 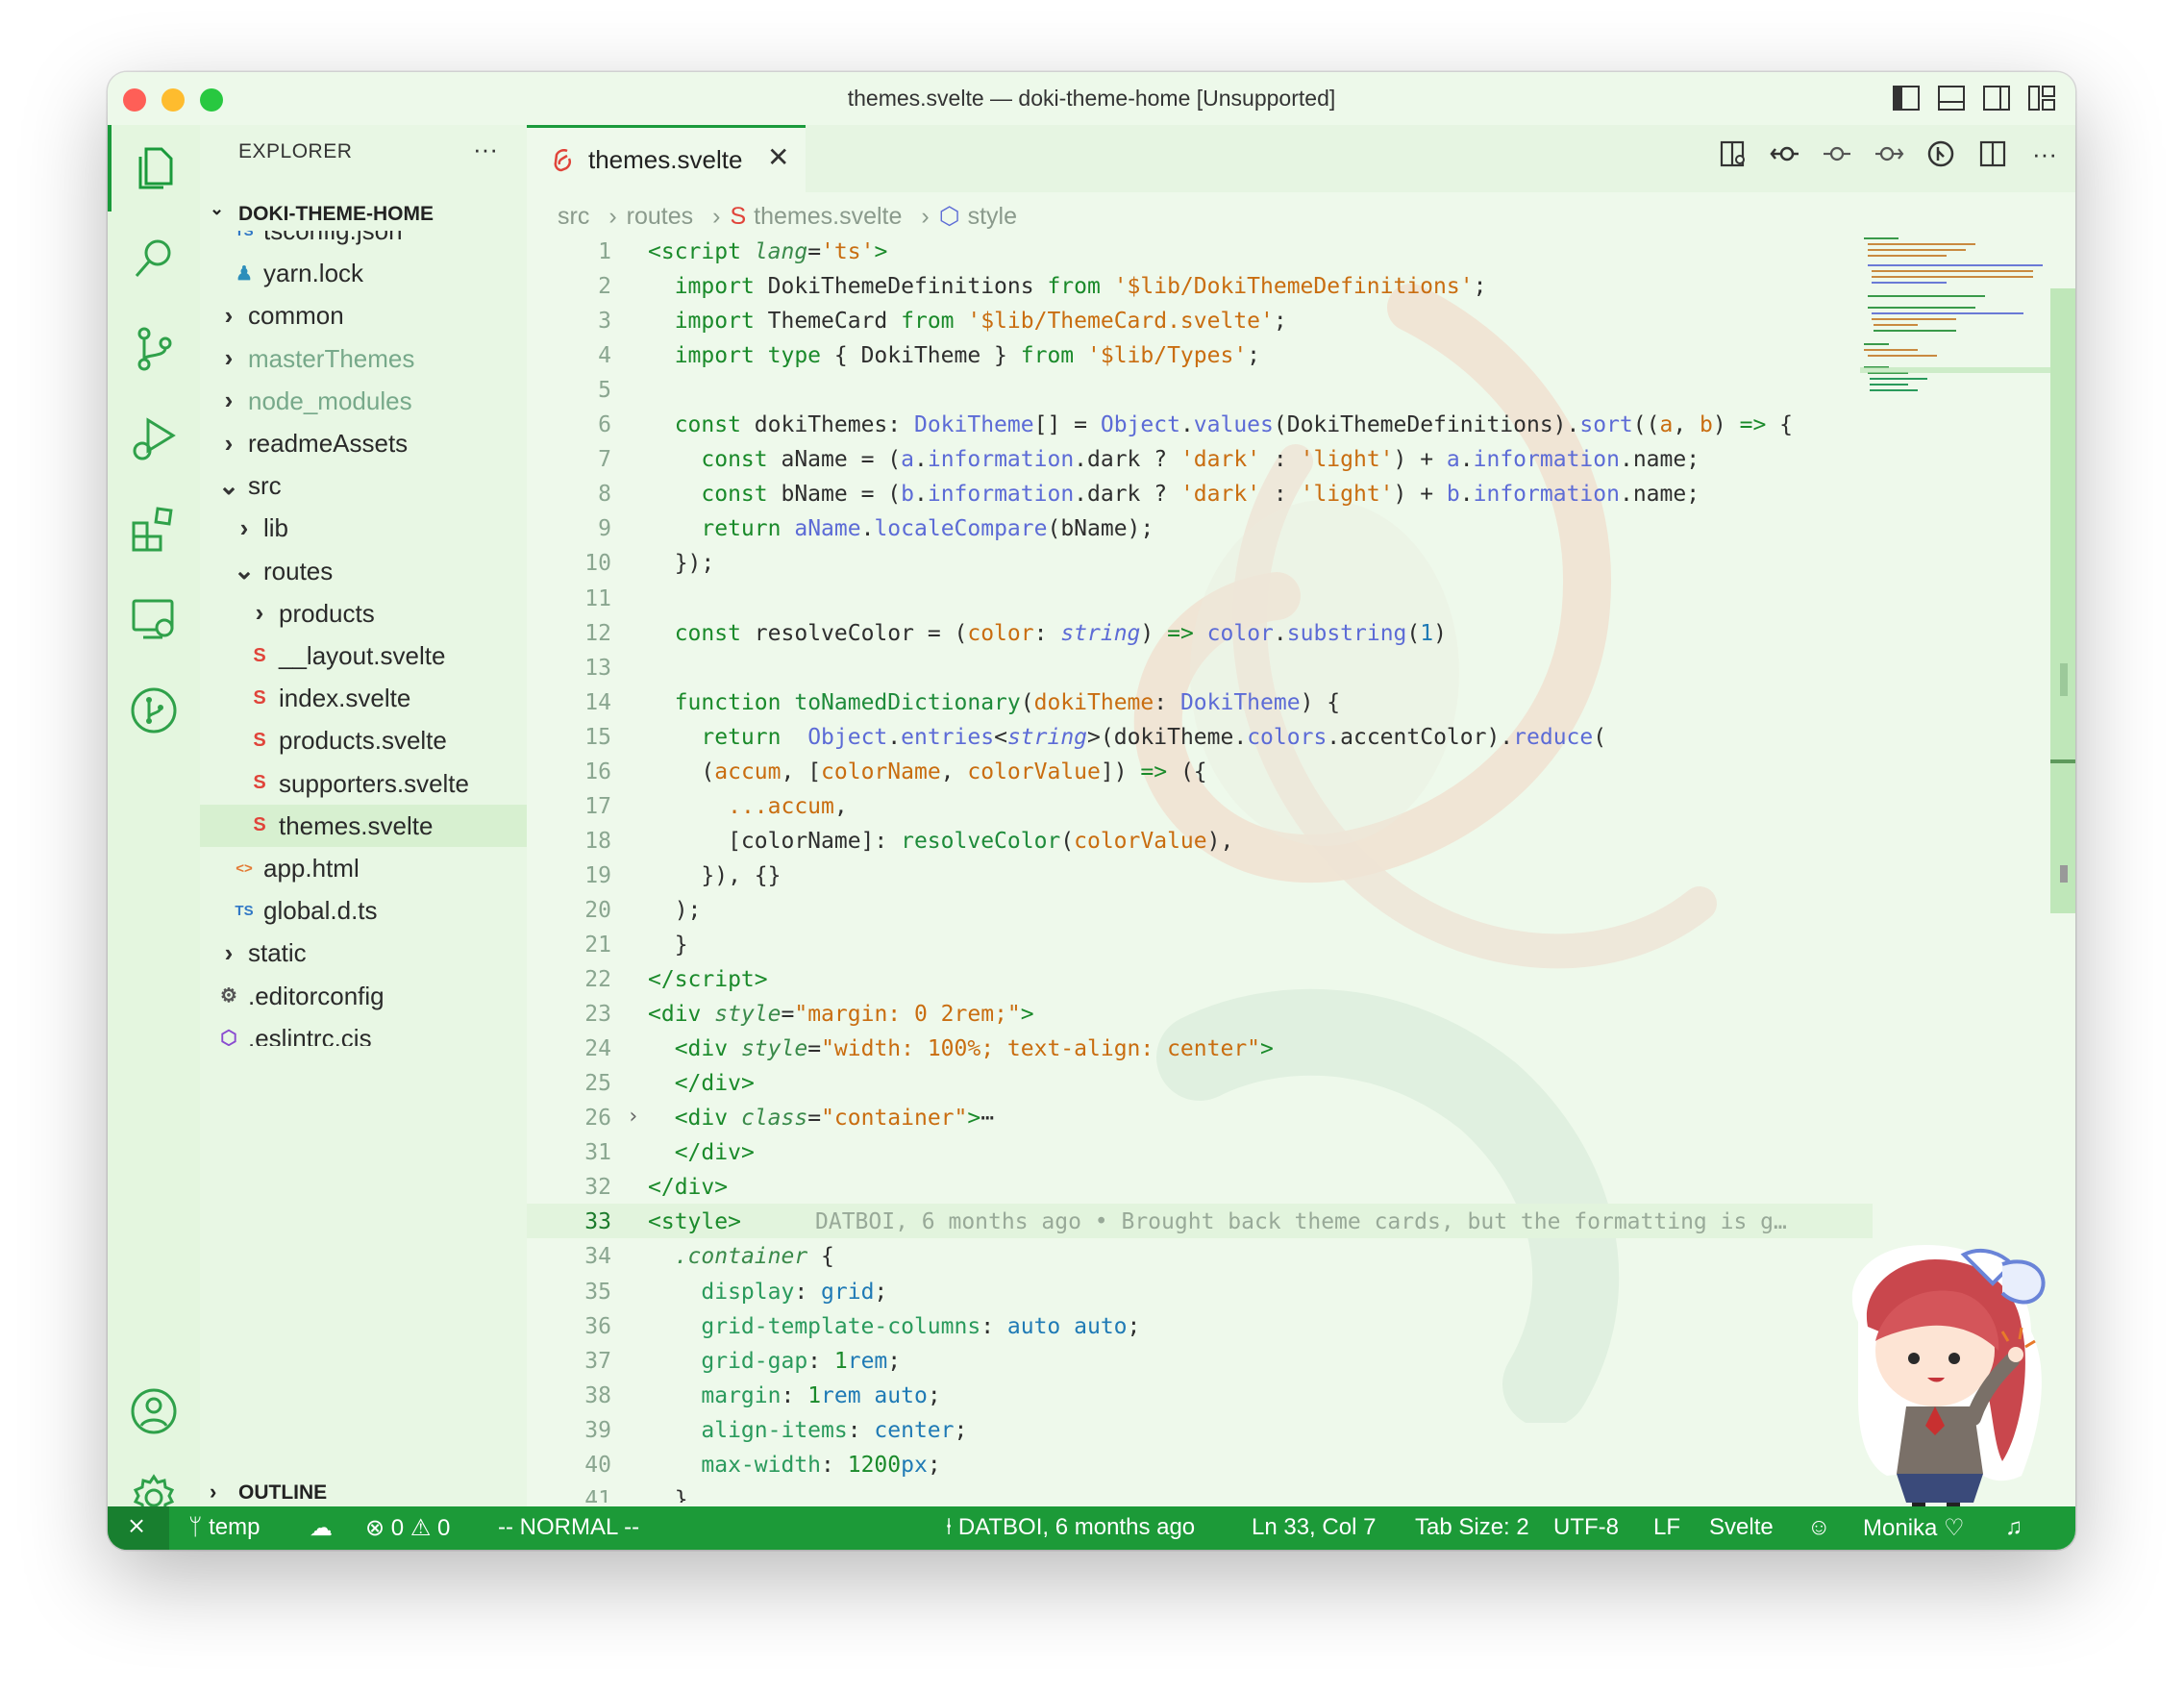 I want to click on remote-indicator: ⨯, so click(x=139, y=1528).